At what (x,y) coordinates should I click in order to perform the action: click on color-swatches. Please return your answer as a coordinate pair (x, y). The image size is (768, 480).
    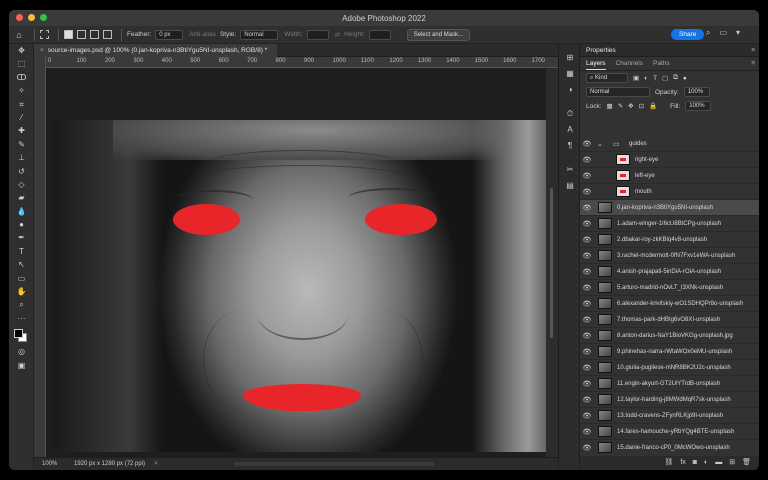
    Looking at the image, I should click on (21, 335).